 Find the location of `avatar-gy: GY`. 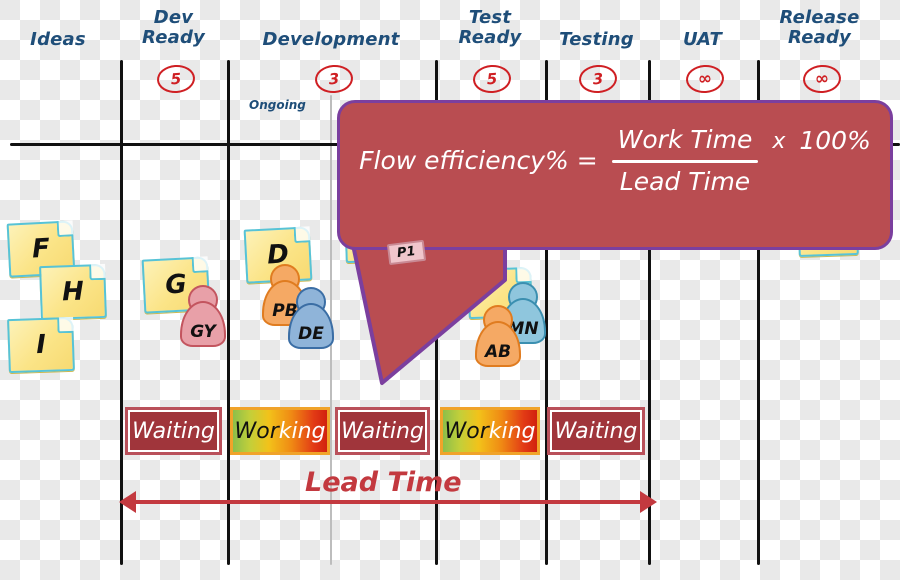

avatar-gy: GY is located at coordinates (203, 316).